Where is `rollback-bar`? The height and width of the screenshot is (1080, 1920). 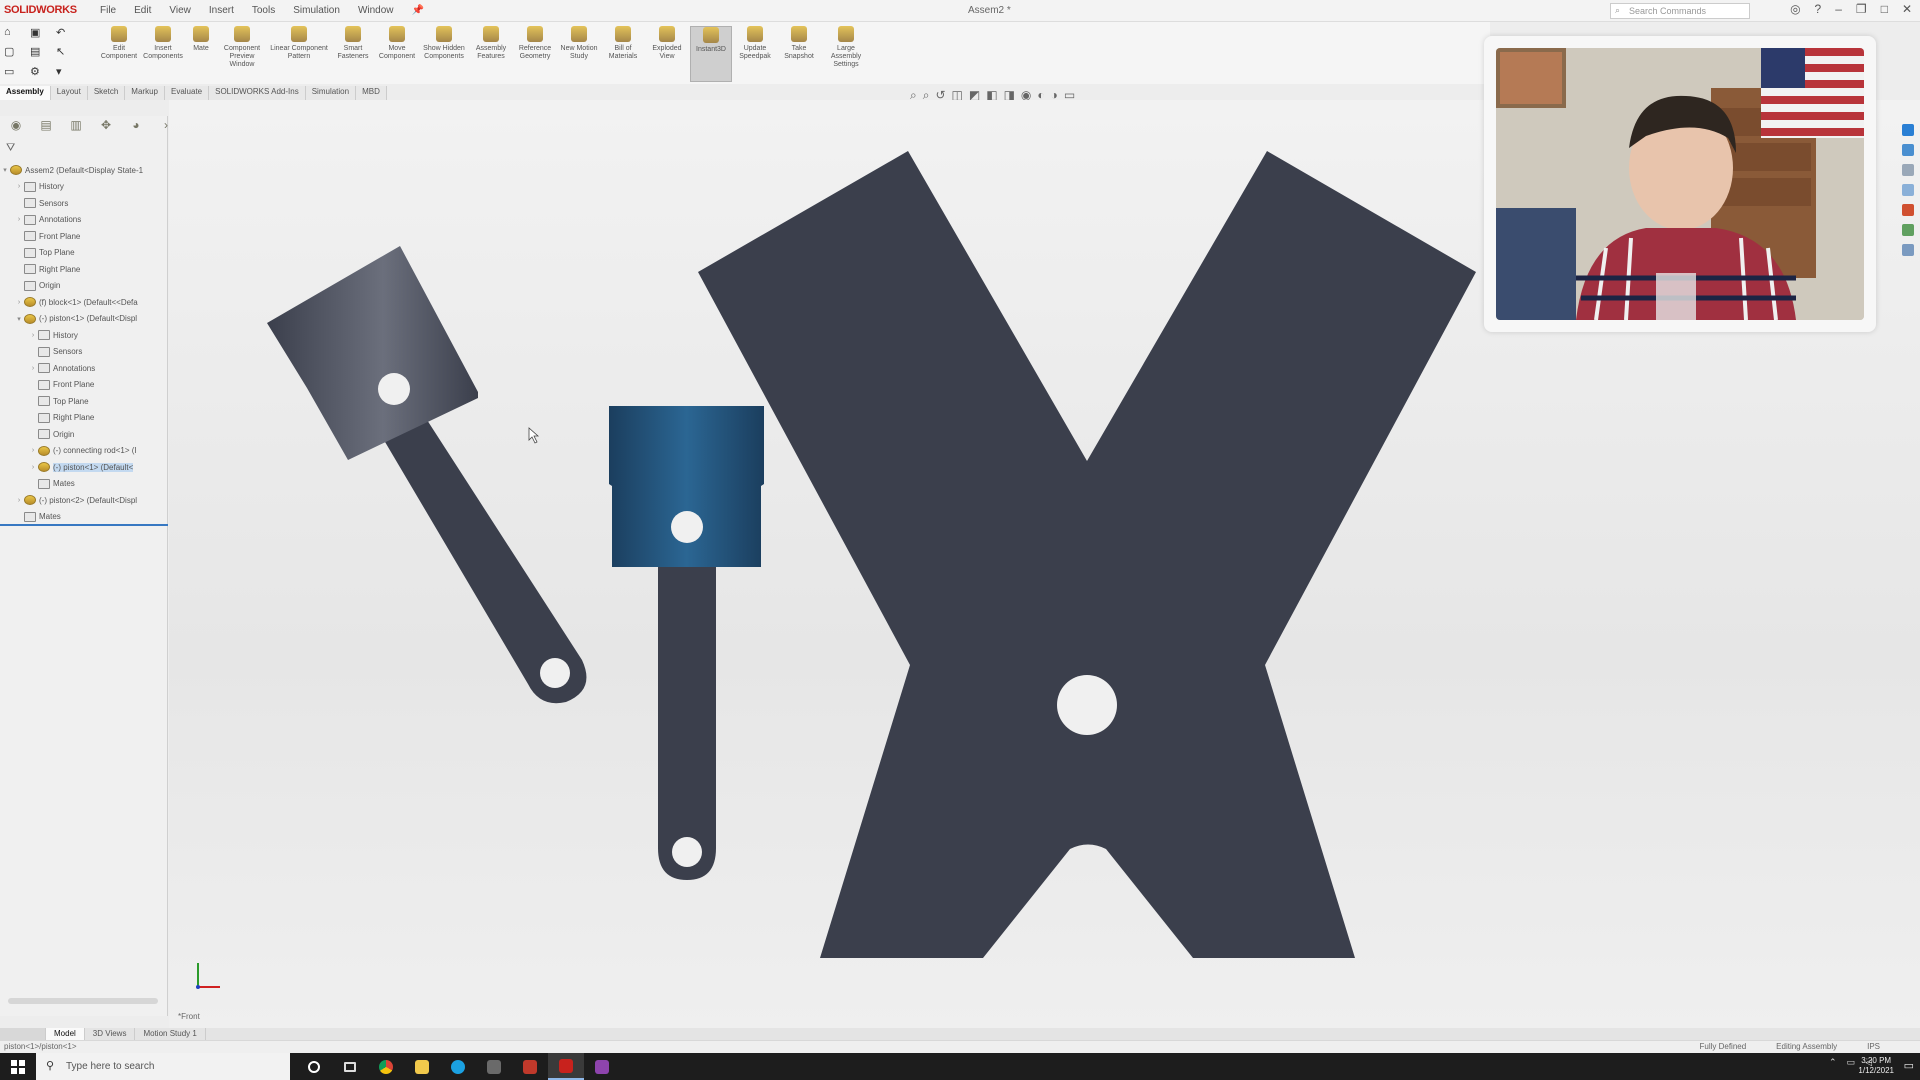 rollback-bar is located at coordinates (84, 525).